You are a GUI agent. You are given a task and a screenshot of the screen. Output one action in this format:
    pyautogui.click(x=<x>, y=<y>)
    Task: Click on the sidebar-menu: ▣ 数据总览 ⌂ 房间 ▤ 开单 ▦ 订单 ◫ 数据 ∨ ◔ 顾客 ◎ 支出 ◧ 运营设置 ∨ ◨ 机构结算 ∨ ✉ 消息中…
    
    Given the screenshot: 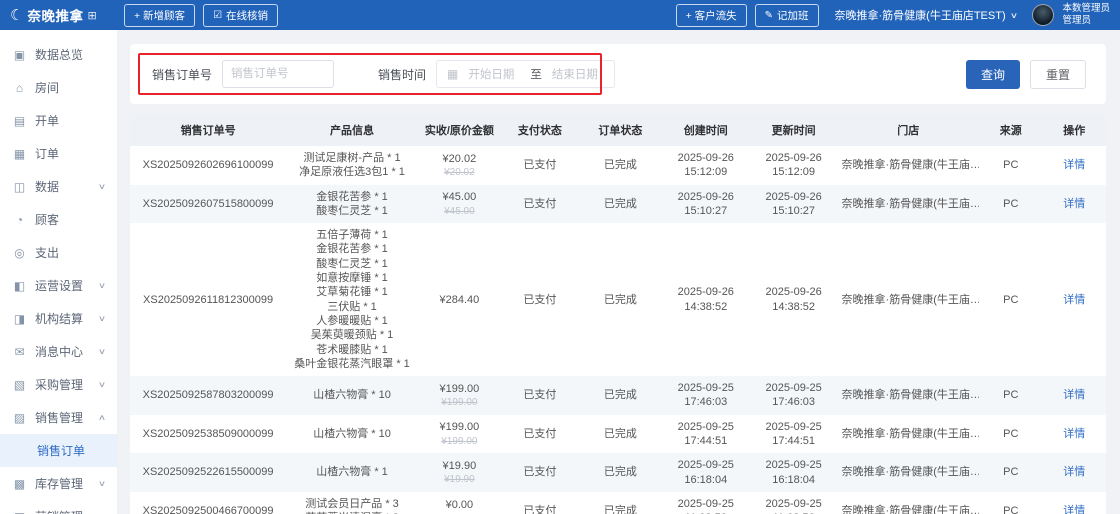 What is the action you would take?
    pyautogui.click(x=58, y=276)
    